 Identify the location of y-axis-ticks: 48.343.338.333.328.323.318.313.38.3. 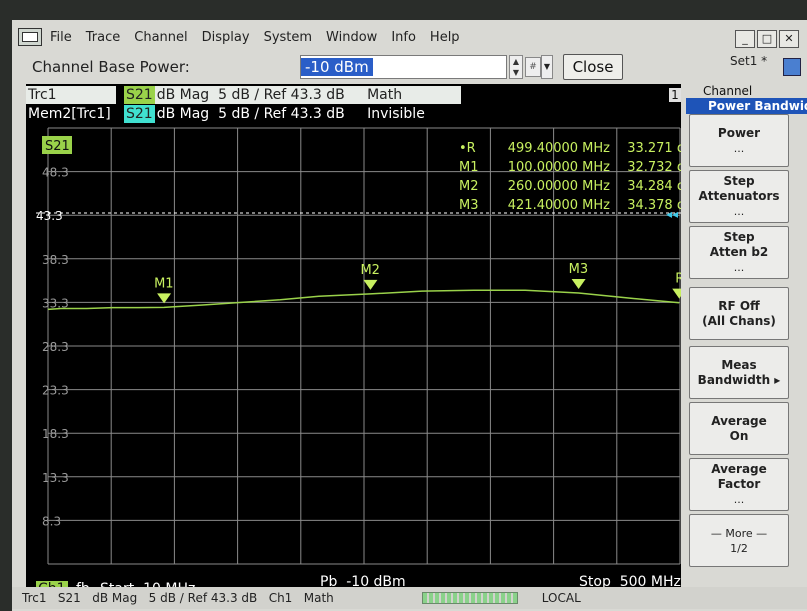
(52, 347).